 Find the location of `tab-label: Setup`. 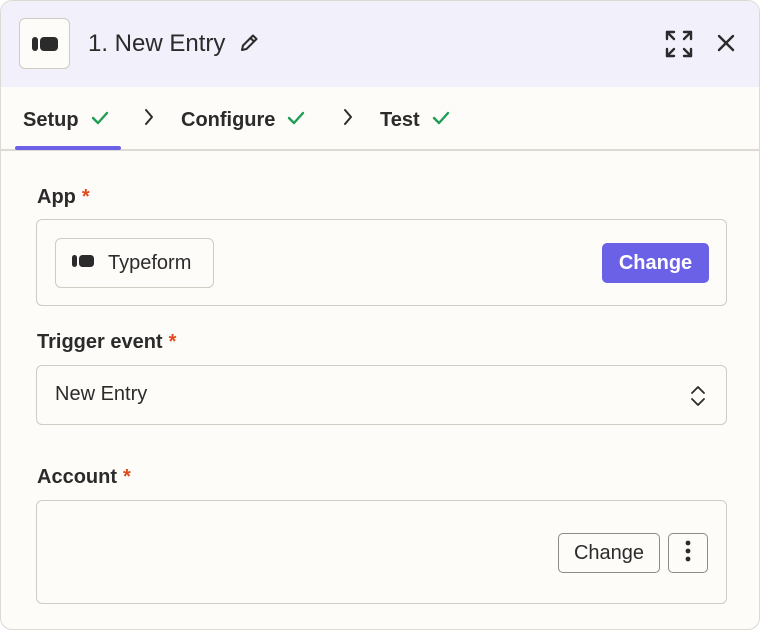

tab-label: Setup is located at coordinates (51, 119).